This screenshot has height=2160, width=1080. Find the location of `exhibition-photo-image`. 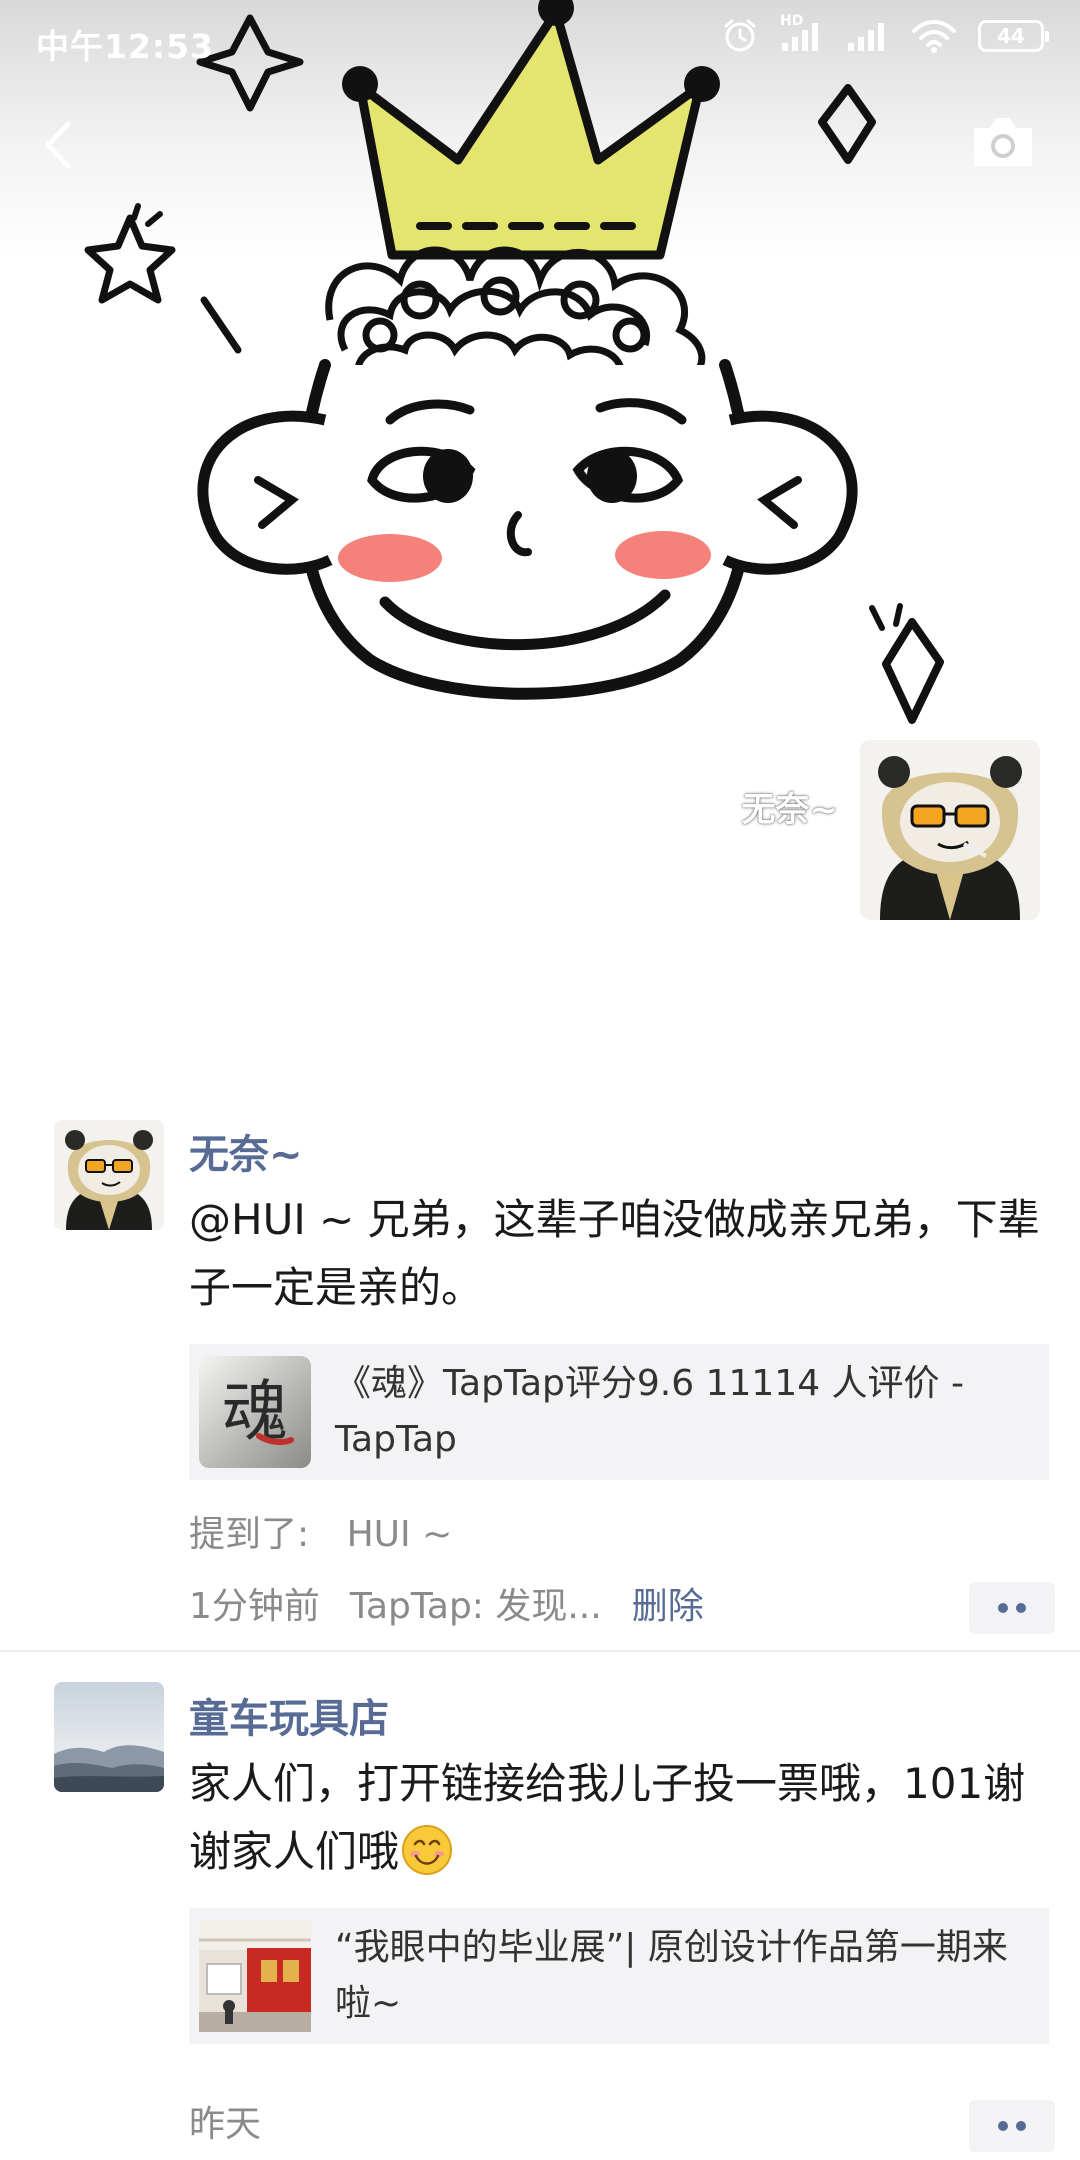

exhibition-photo-image is located at coordinates (255, 1976).